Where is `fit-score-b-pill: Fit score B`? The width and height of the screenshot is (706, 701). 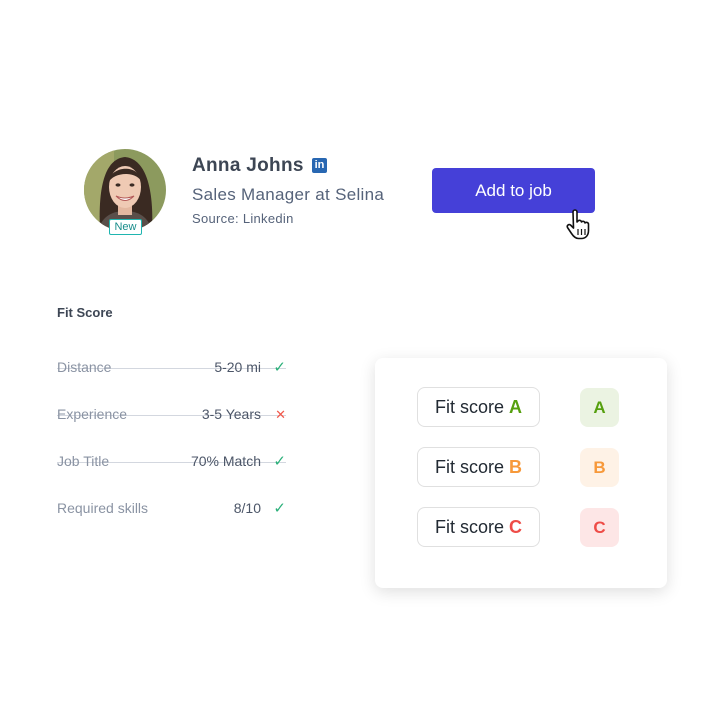 fit-score-b-pill: Fit score B is located at coordinates (478, 467).